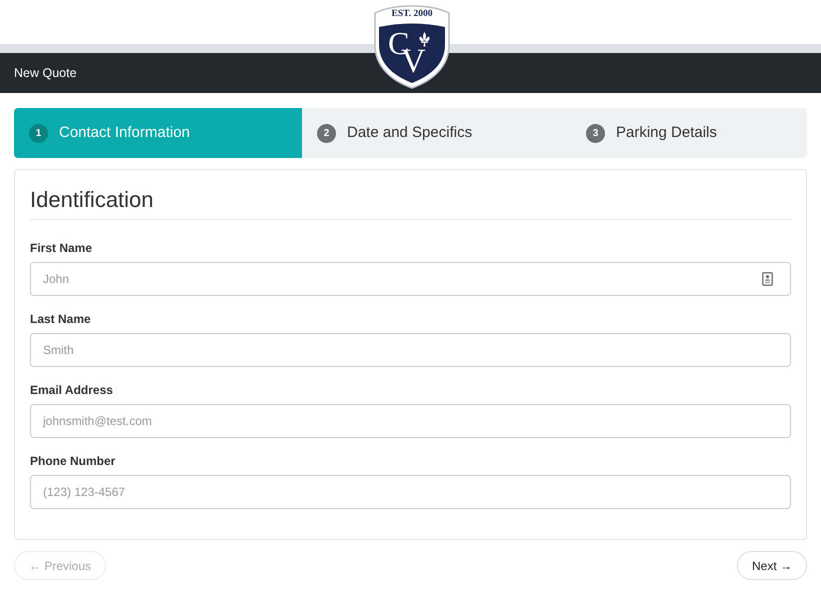 The image size is (821, 612). Describe the element at coordinates (436, 133) in the screenshot. I see `step-tab: 2 Date and Specifics` at that location.